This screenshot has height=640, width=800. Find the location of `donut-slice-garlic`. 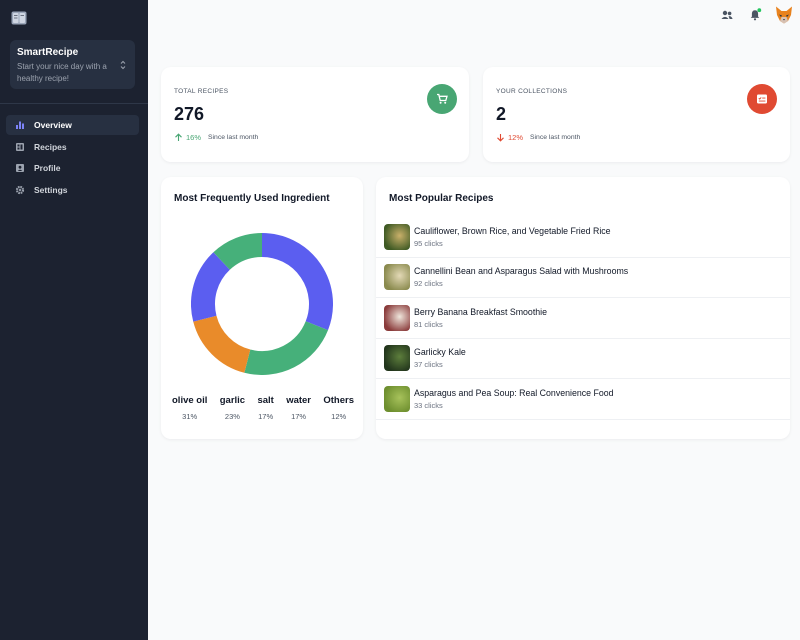

donut-slice-garlic is located at coordinates (286, 347).